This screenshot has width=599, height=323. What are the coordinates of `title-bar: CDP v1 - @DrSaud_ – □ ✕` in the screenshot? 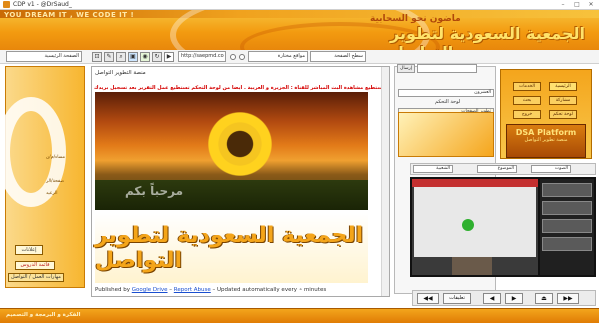 It's located at (299, 5).